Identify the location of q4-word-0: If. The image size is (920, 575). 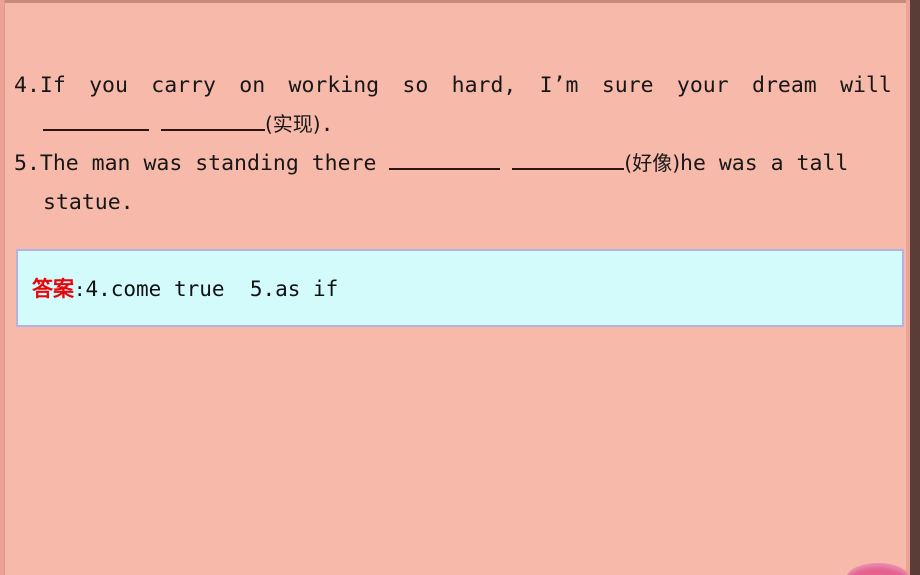
(52, 85).